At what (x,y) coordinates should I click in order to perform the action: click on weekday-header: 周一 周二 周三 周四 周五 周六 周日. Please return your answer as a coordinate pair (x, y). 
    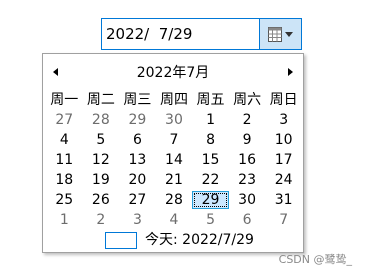
    Looking at the image, I should click on (174, 100).